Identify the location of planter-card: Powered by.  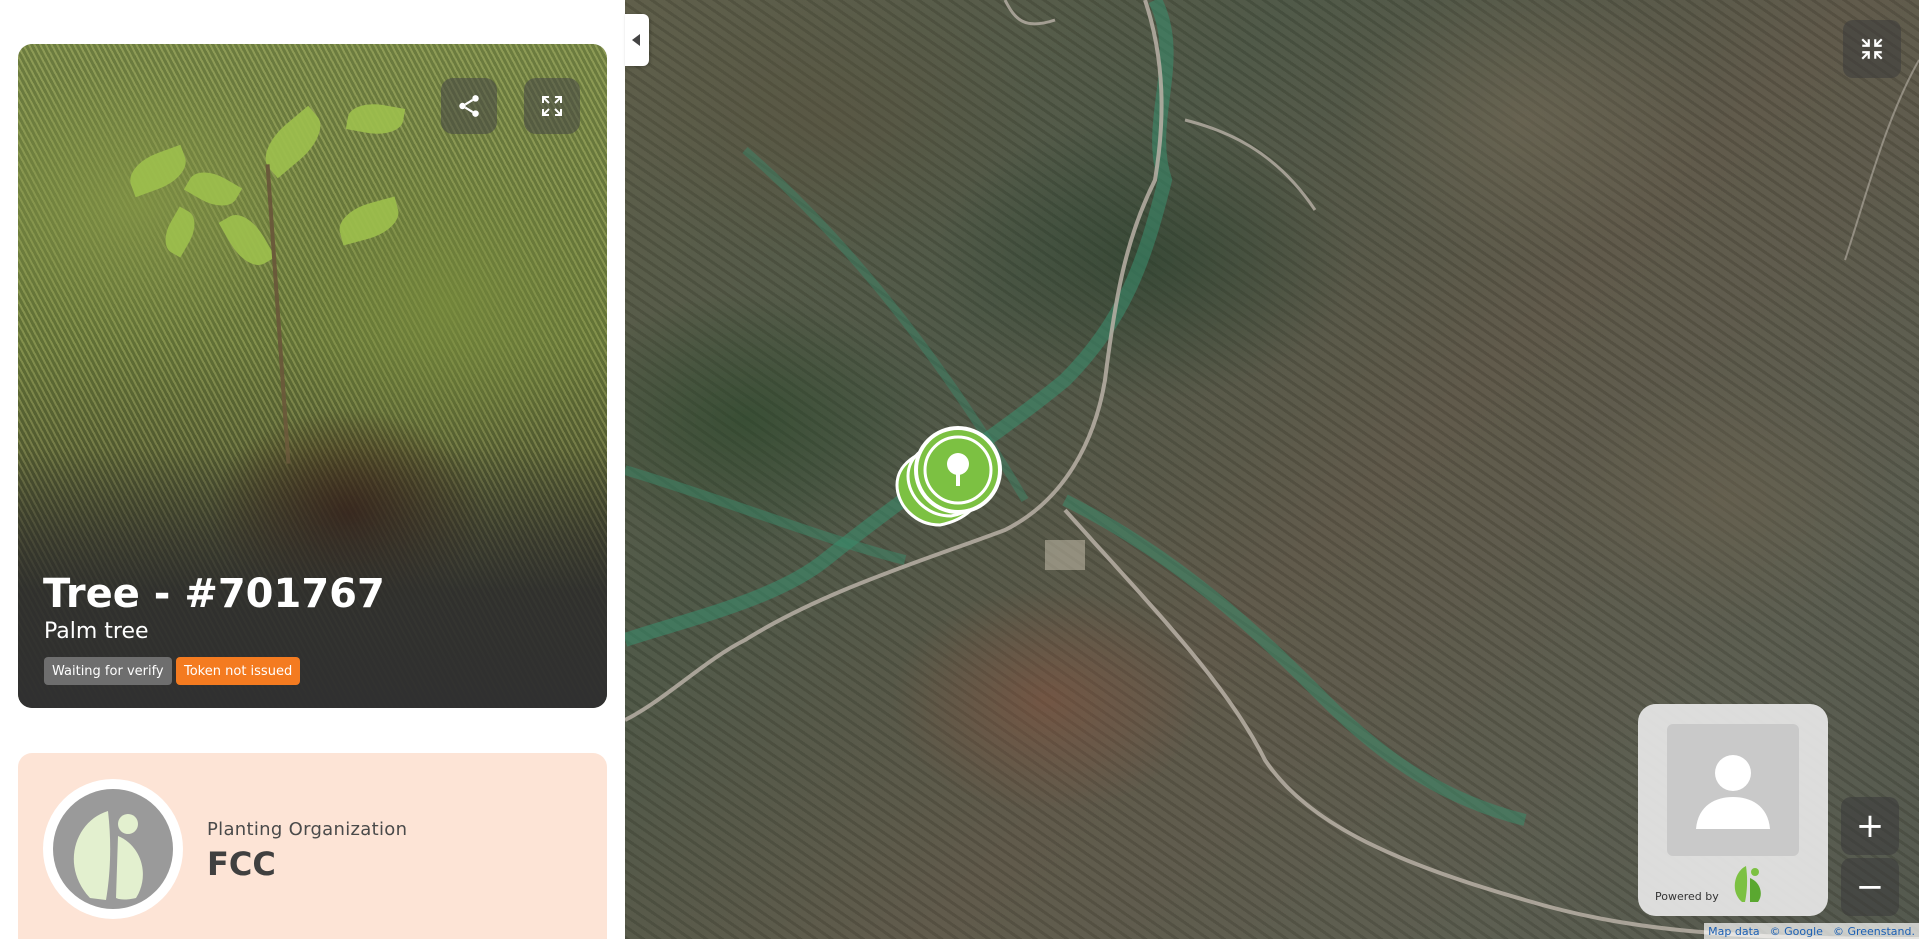
(1733, 810).